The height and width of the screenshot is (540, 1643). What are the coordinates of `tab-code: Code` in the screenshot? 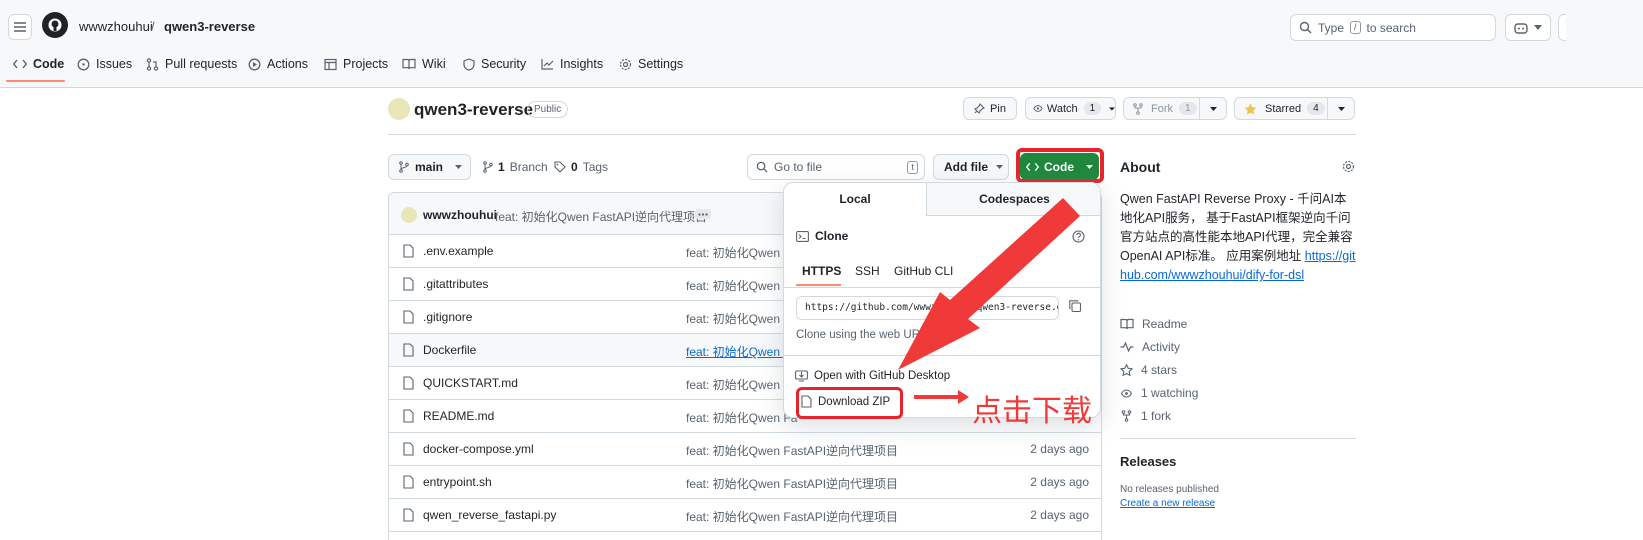 It's located at (38, 64).